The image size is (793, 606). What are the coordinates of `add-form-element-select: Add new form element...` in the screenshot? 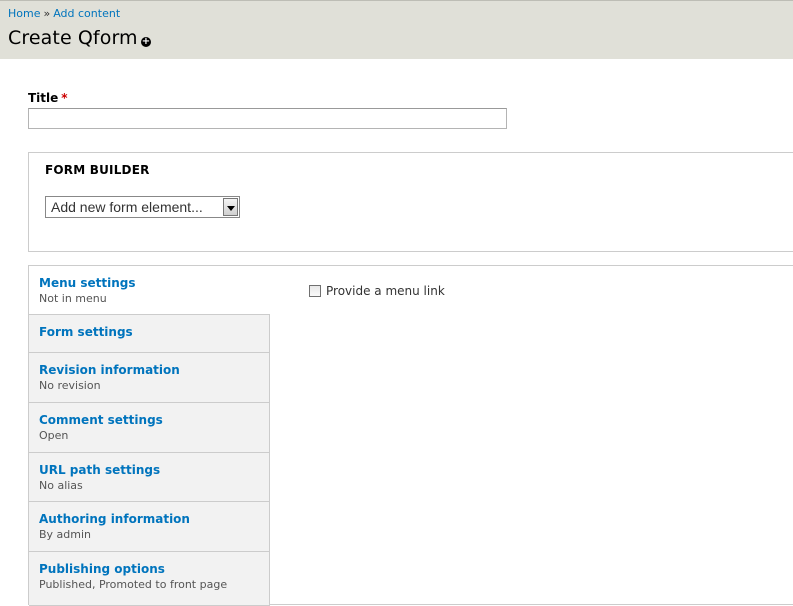 It's located at (142, 207).